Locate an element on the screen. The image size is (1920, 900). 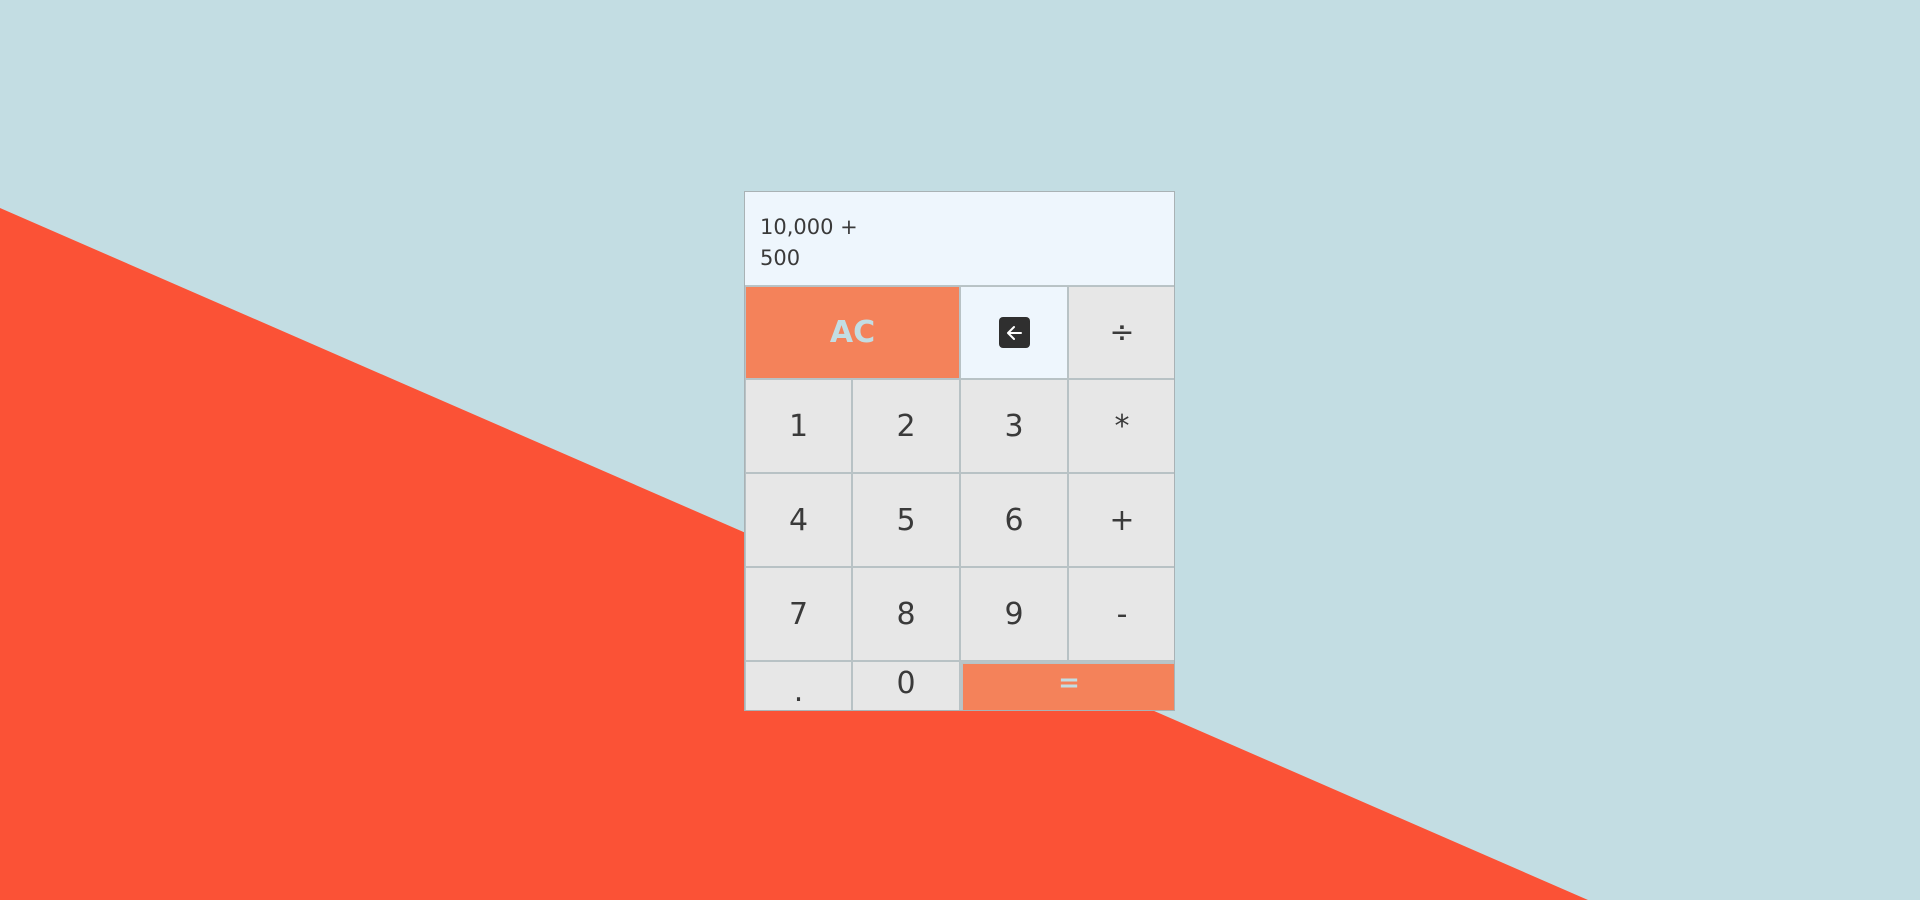
clear-button: AC is located at coordinates (852, 332).